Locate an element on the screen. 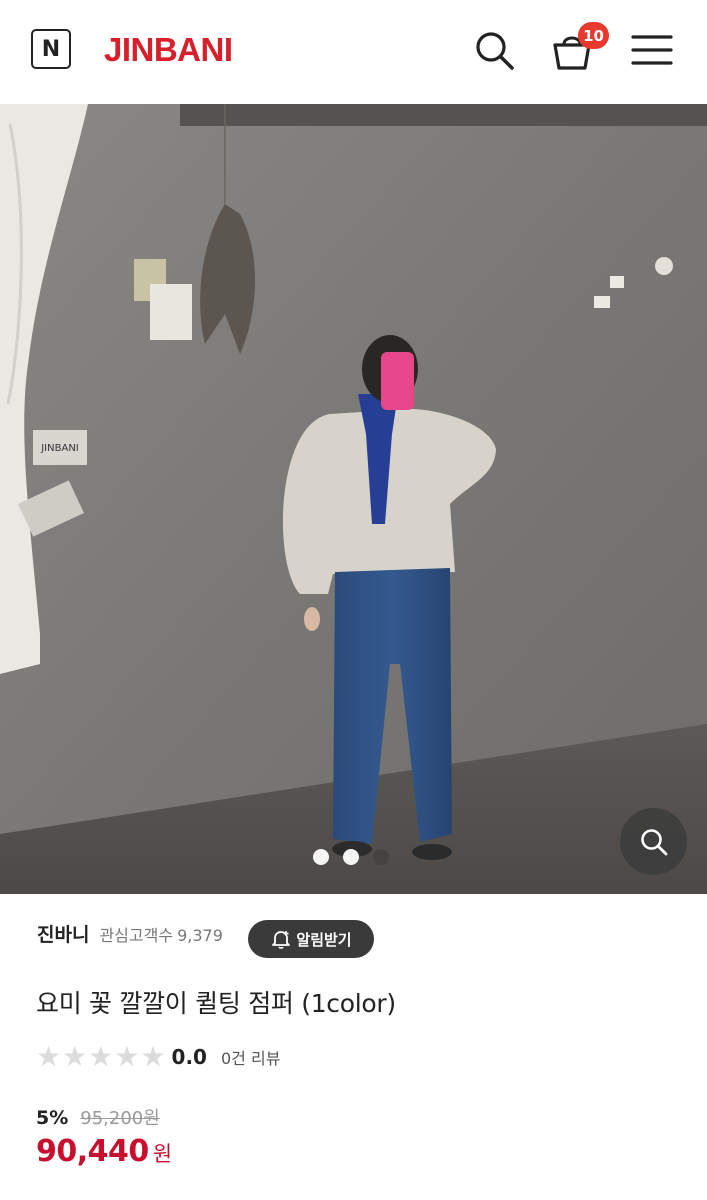  search-button is located at coordinates (494, 50).